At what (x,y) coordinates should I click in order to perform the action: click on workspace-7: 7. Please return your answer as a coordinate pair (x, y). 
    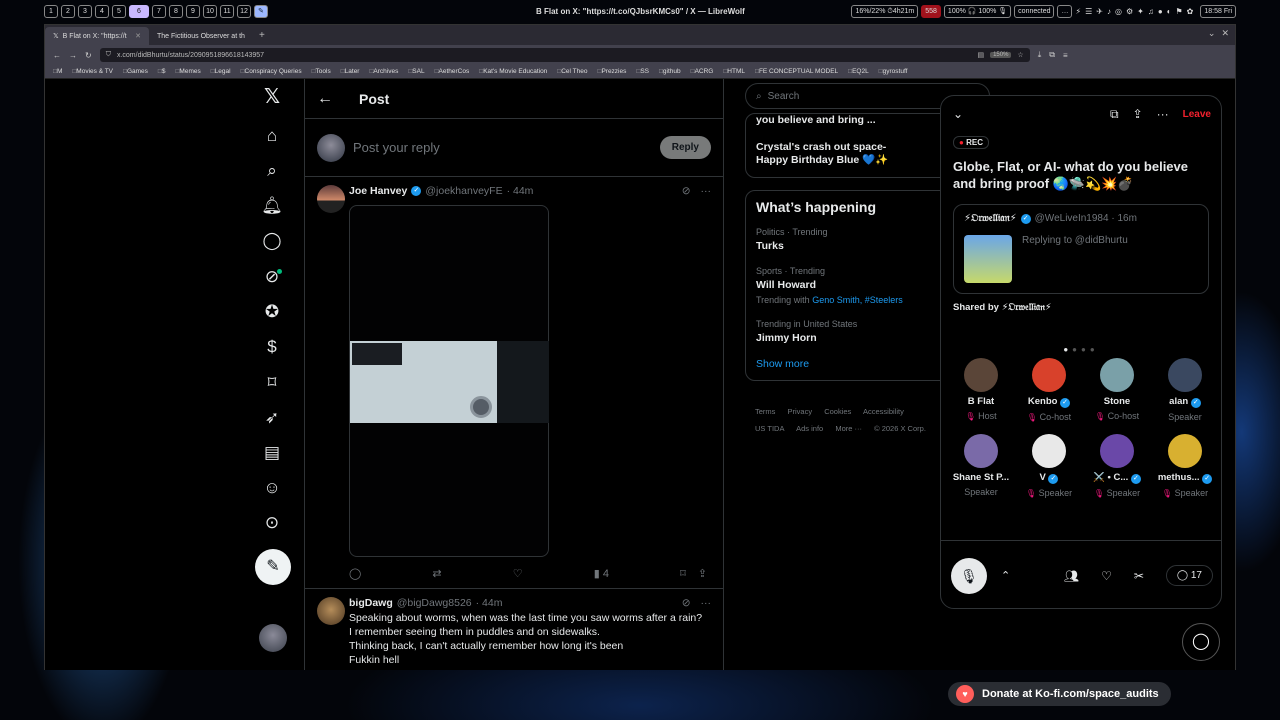
    Looking at the image, I should click on (159, 11).